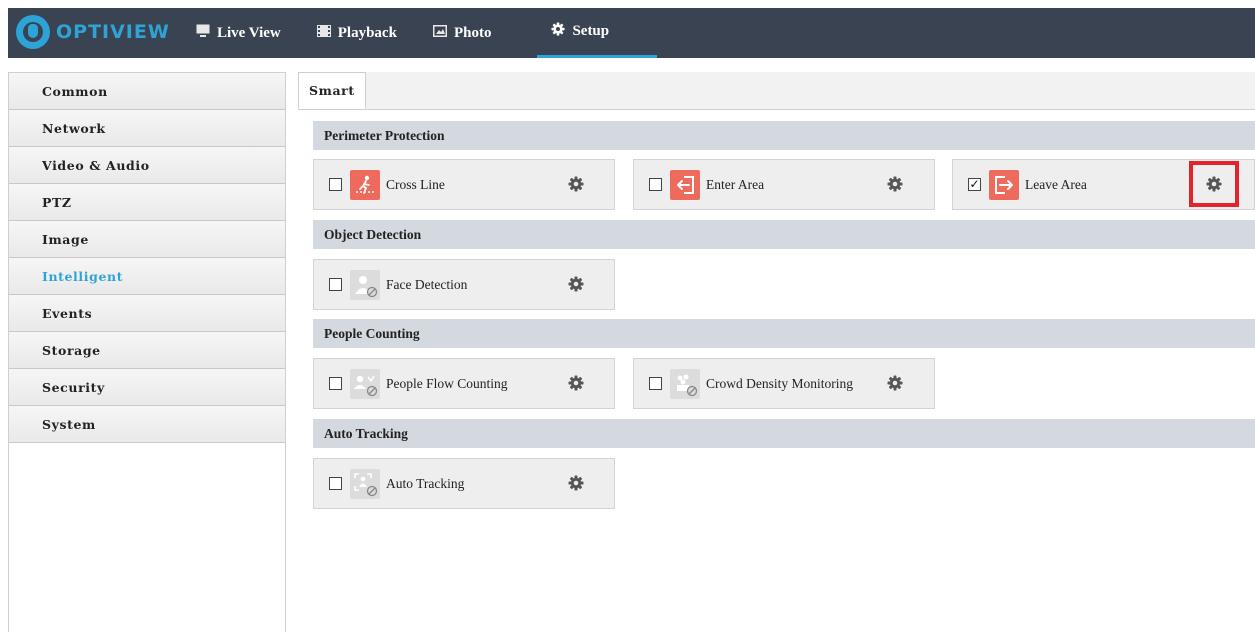 Image resolution: width=1255 pixels, height=632 pixels. Describe the element at coordinates (464, 184) in the screenshot. I see `feature-card-cross-line: Cross Line` at that location.